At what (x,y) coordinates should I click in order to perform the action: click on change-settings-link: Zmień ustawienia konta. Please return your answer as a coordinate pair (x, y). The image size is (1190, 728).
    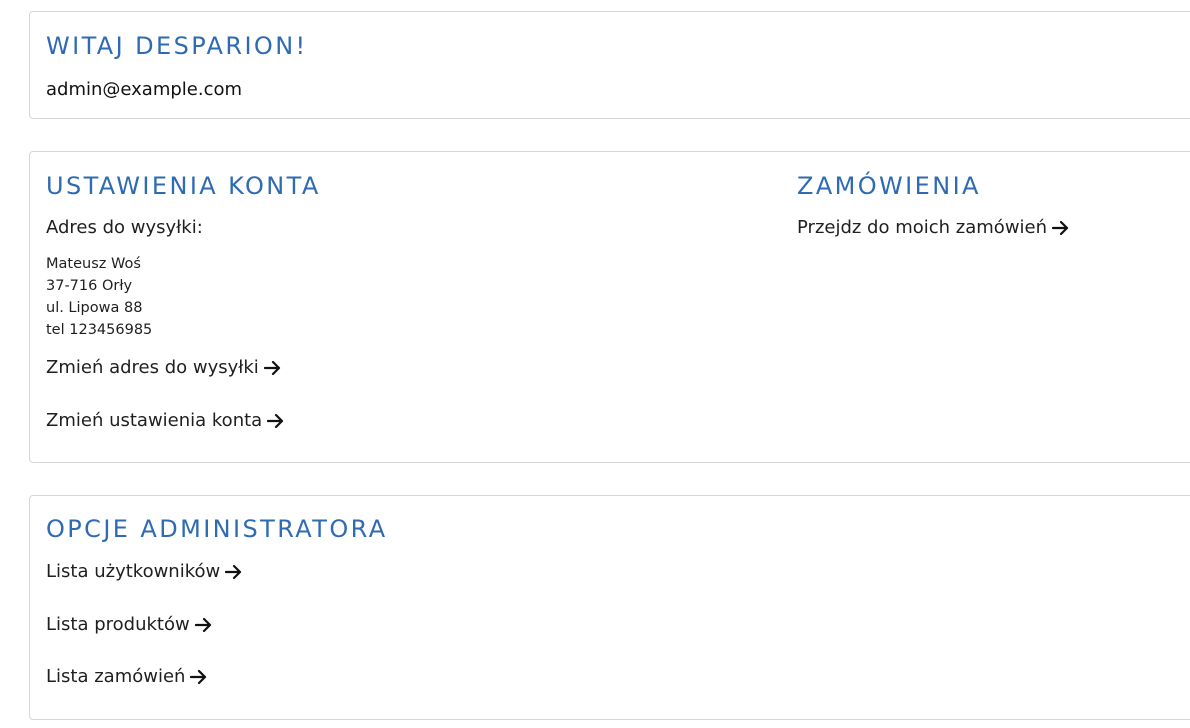
    Looking at the image, I should click on (165, 421).